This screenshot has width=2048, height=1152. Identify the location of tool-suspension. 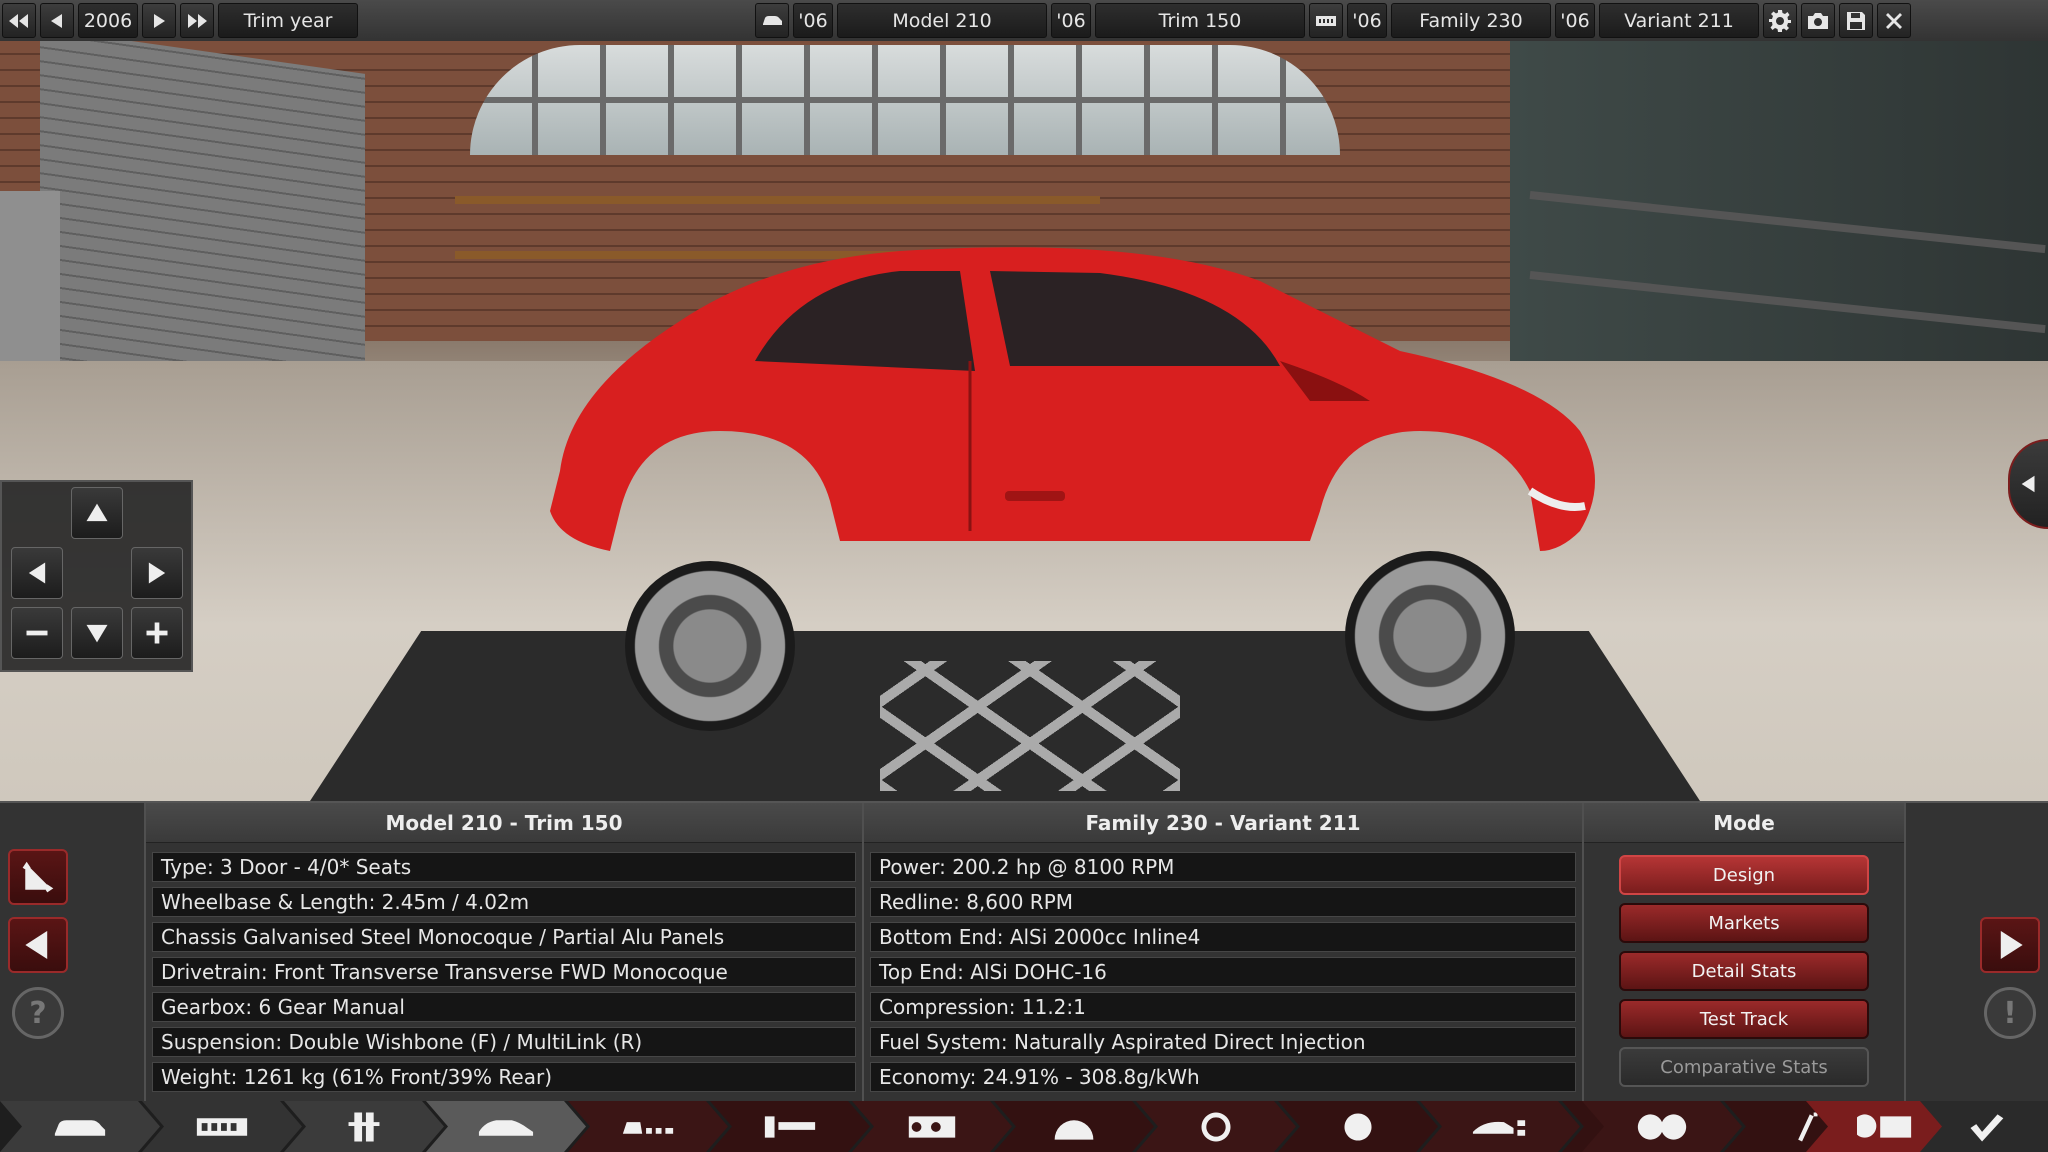
(364, 1126).